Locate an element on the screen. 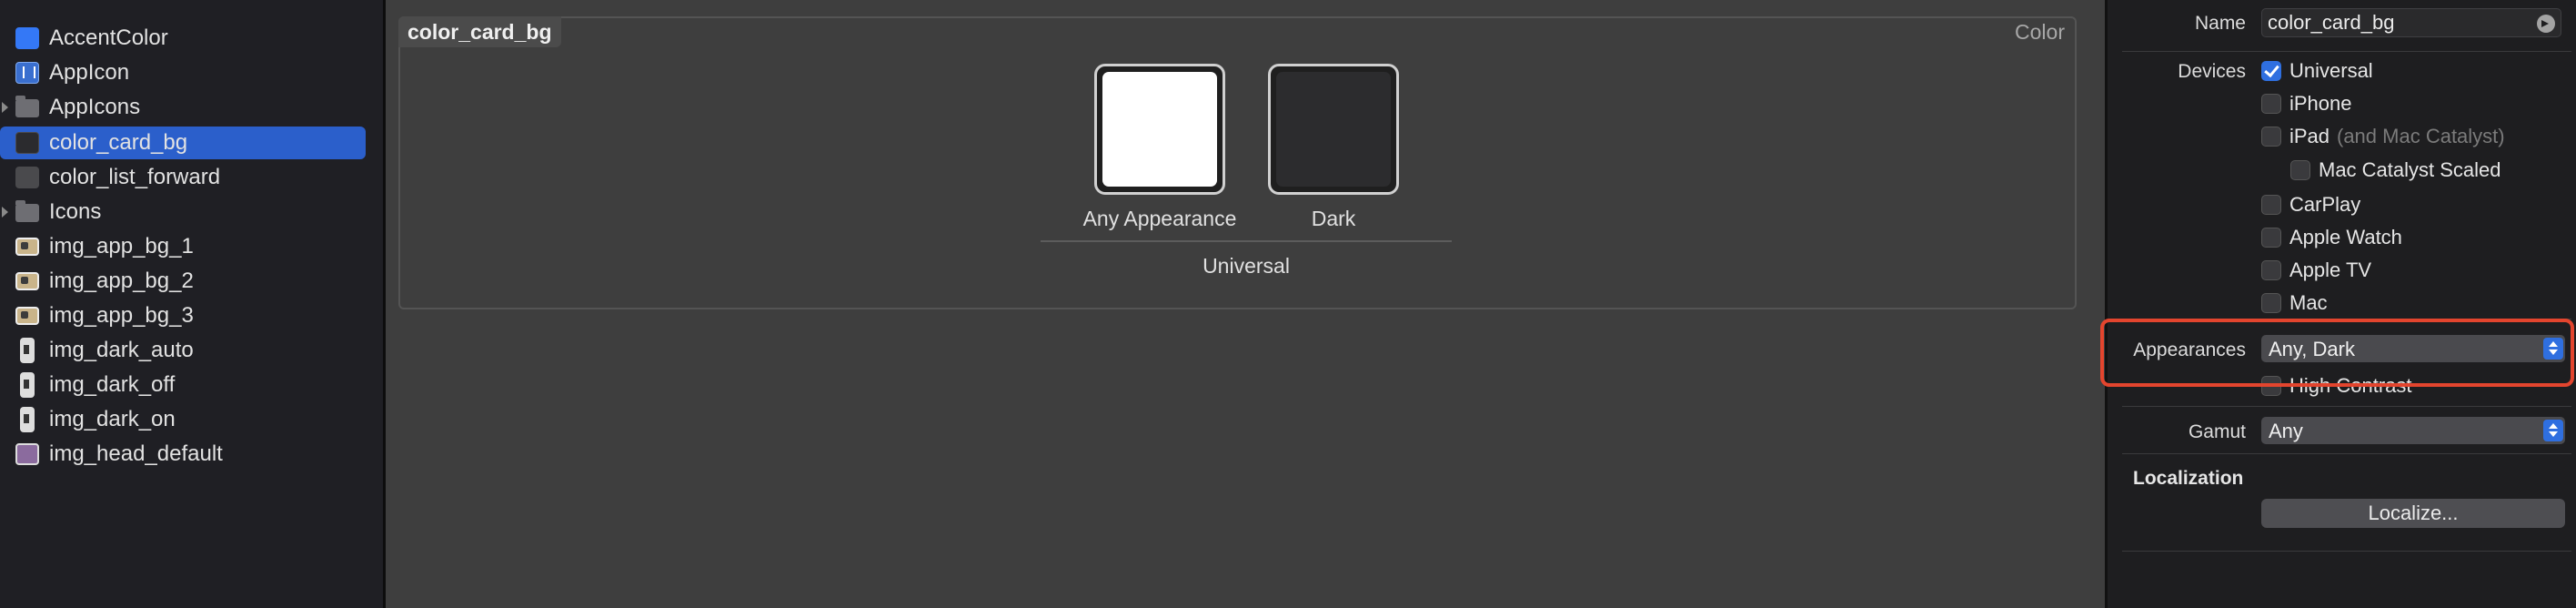  sidebar-item-label: img_dark_on is located at coordinates (112, 419).